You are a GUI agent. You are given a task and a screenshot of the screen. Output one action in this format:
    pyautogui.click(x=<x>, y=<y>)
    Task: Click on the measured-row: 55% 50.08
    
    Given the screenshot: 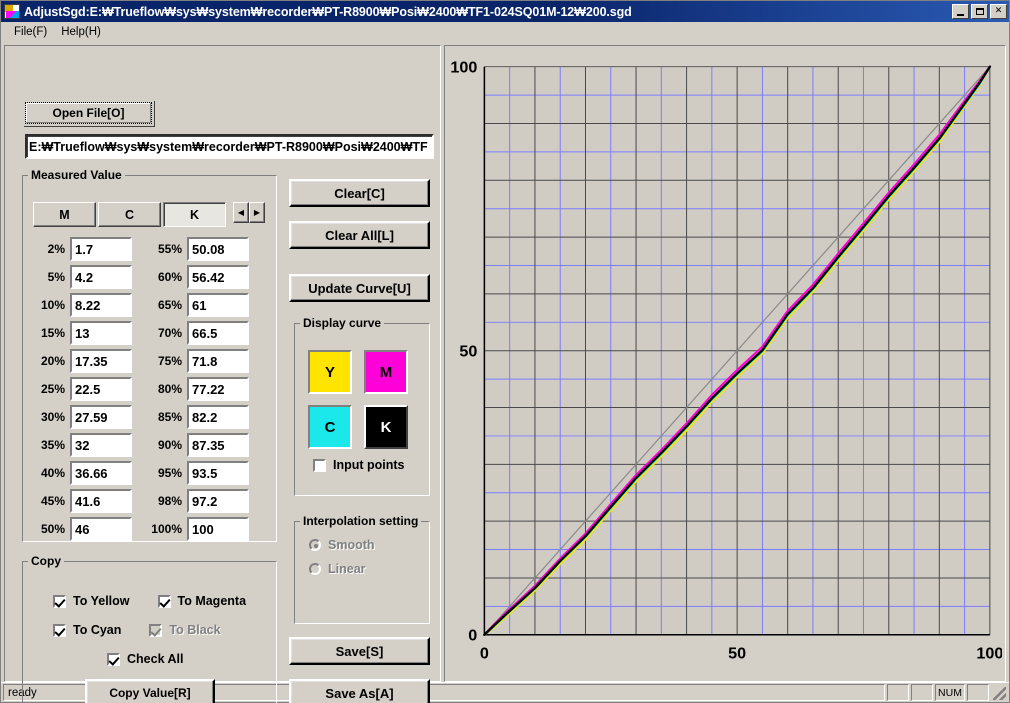 What is the action you would take?
    pyautogui.click(x=197, y=249)
    